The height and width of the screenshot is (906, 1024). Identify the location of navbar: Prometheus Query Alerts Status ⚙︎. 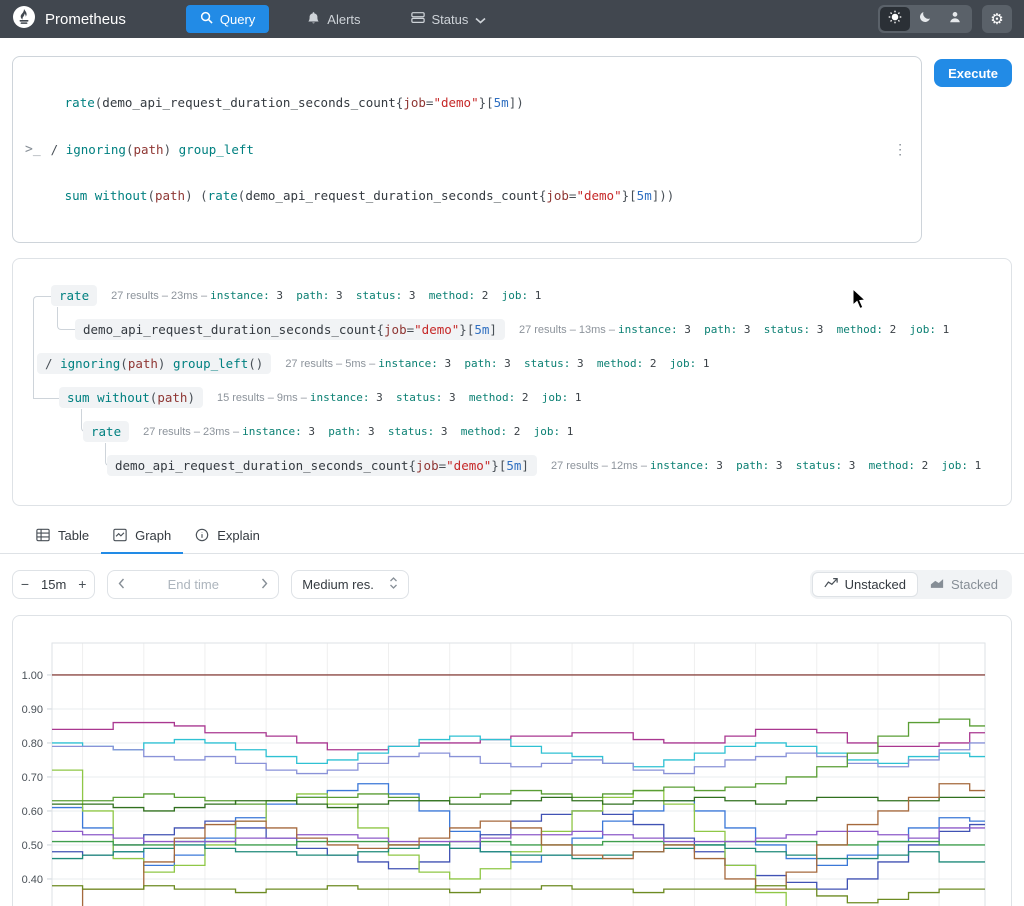
(512, 19).